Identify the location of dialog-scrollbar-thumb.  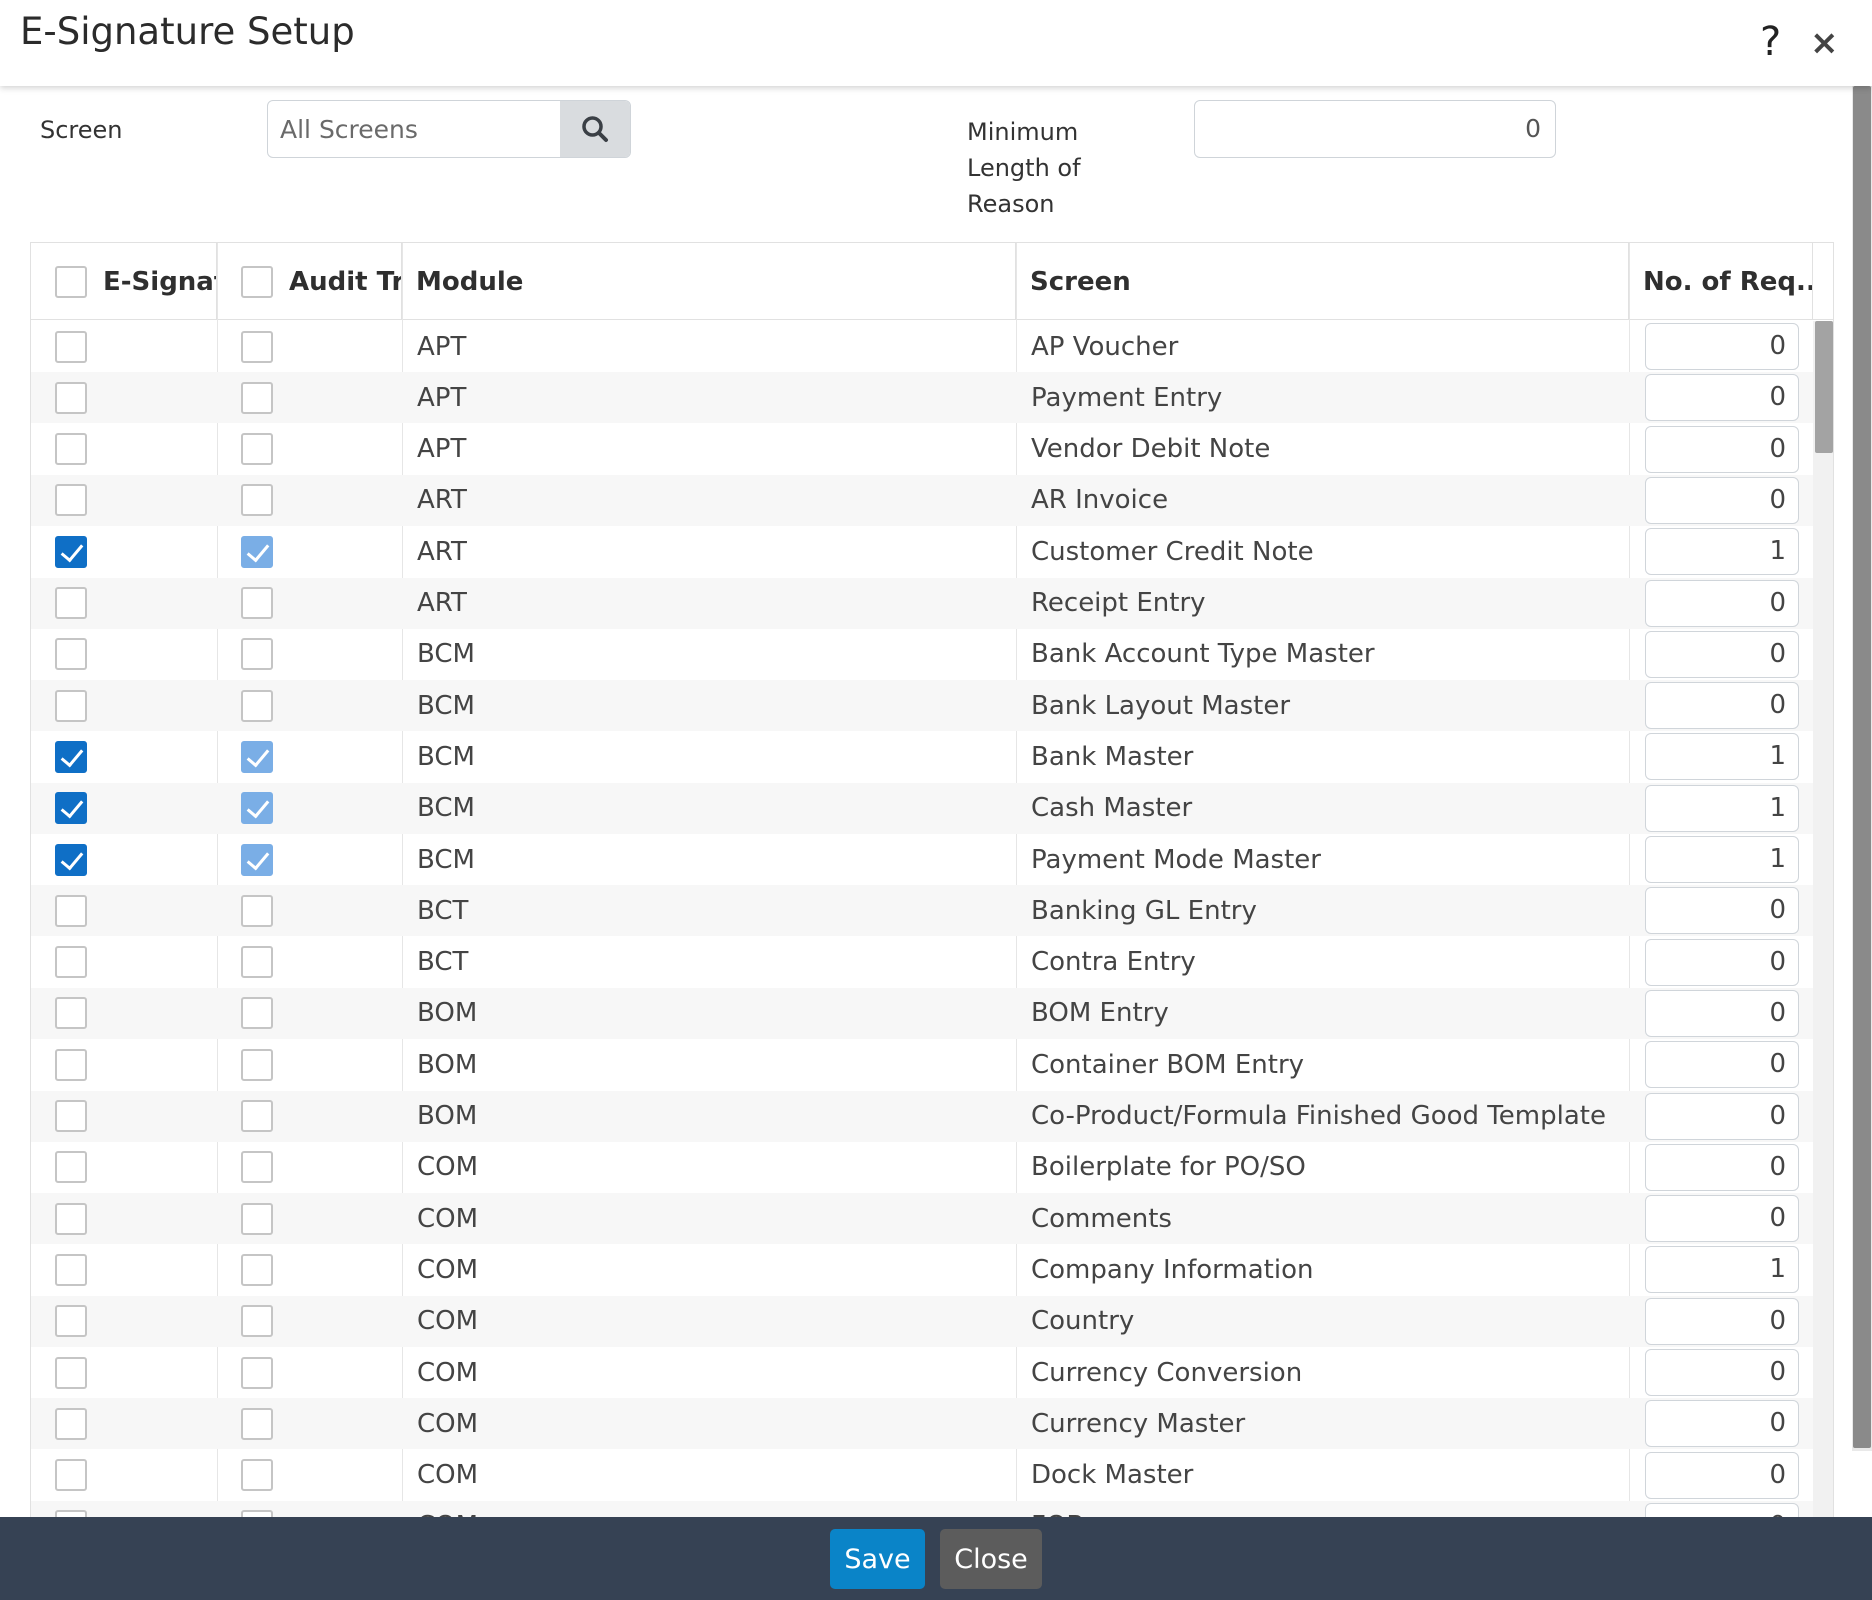
(1862, 767).